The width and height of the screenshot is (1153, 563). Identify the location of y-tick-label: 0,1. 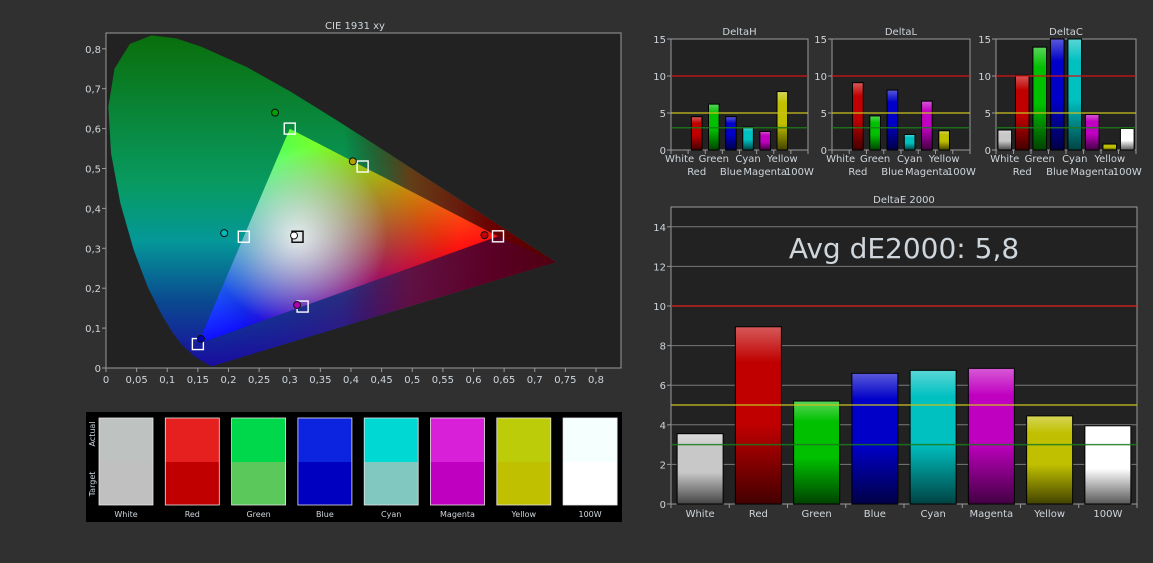
(93, 329).